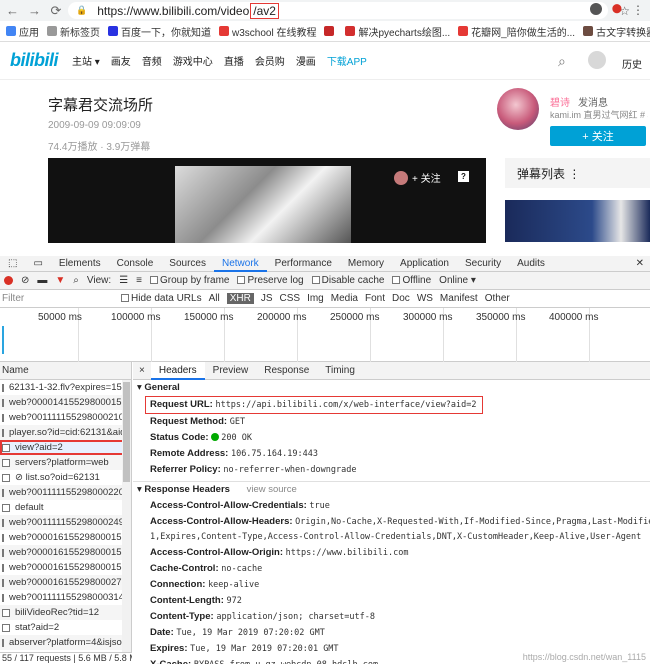 The width and height of the screenshot is (650, 664). Describe the element at coordinates (121, 60) in the screenshot. I see `nav-painting: 画友` at that location.